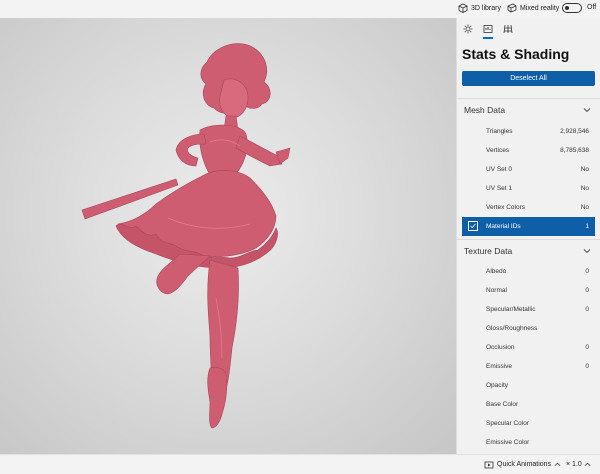 This screenshot has height=474, width=600. What do you see at coordinates (528, 207) in the screenshot?
I see `mesh-row-vertex-colors: Vertex Colors No` at bounding box center [528, 207].